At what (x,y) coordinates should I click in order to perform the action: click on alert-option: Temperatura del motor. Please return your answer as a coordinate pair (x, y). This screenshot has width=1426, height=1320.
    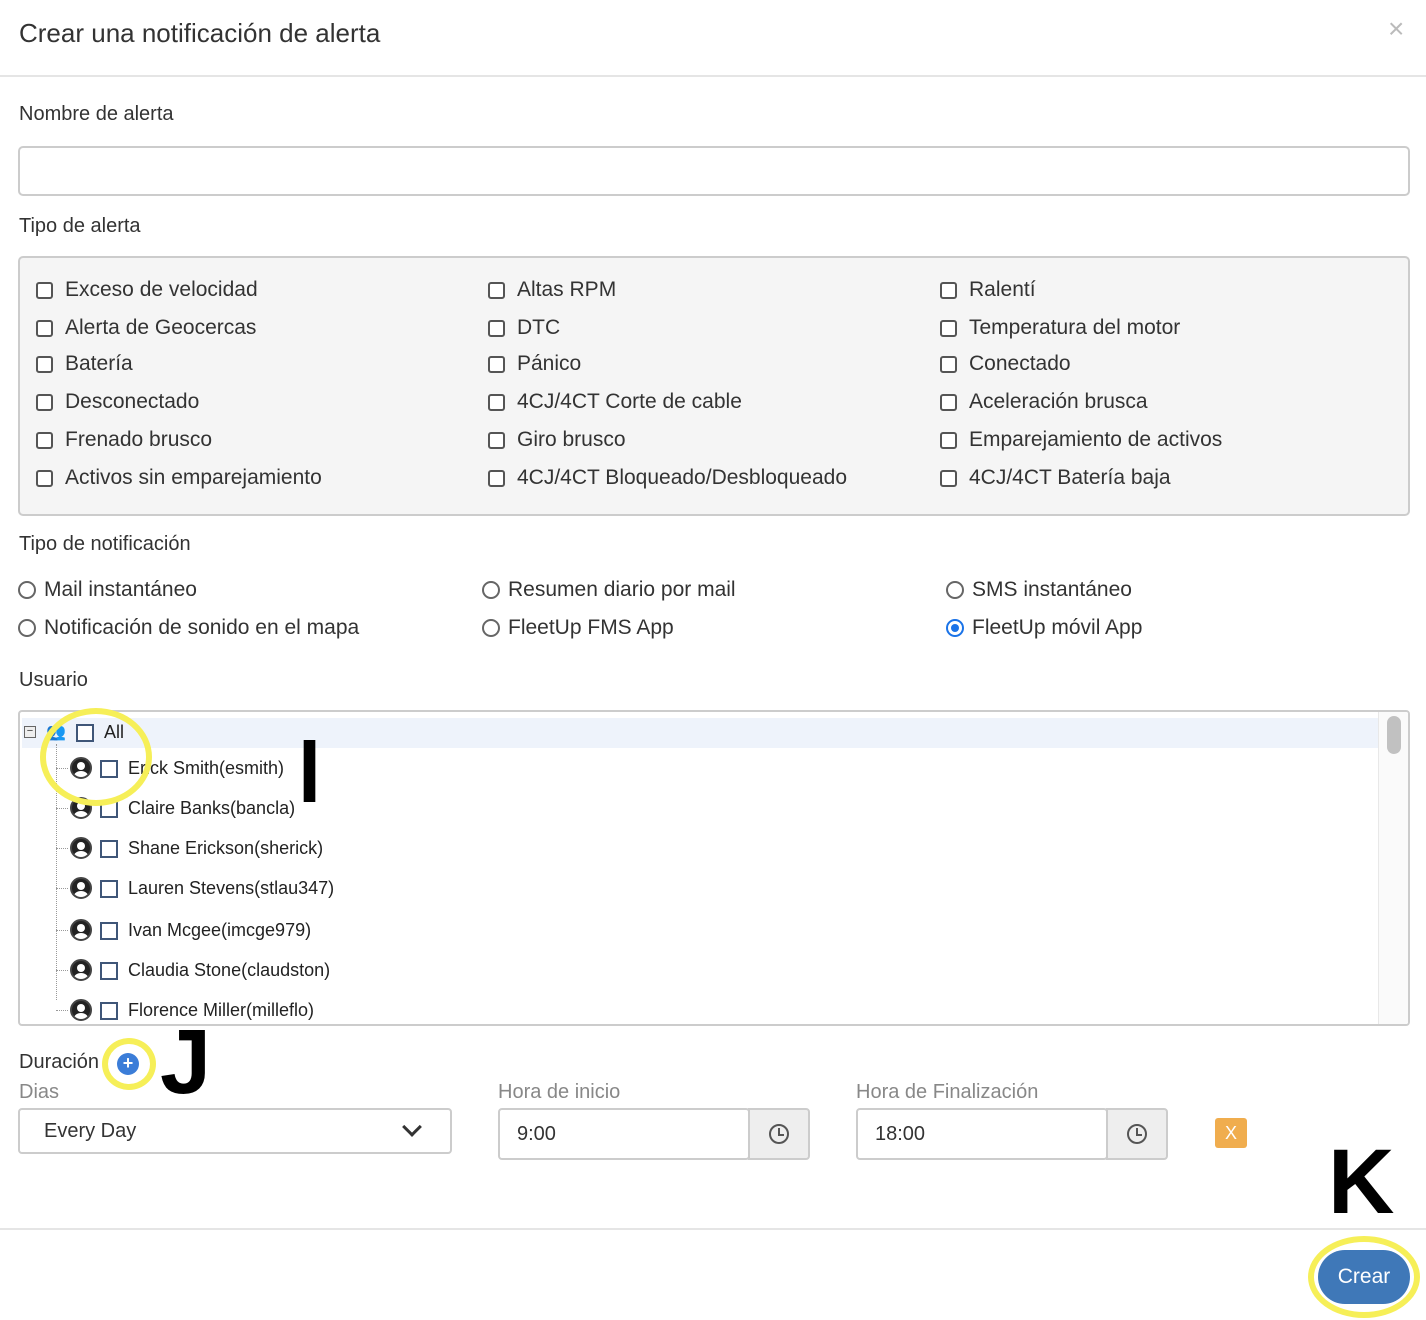
    Looking at the image, I should click on (1060, 328).